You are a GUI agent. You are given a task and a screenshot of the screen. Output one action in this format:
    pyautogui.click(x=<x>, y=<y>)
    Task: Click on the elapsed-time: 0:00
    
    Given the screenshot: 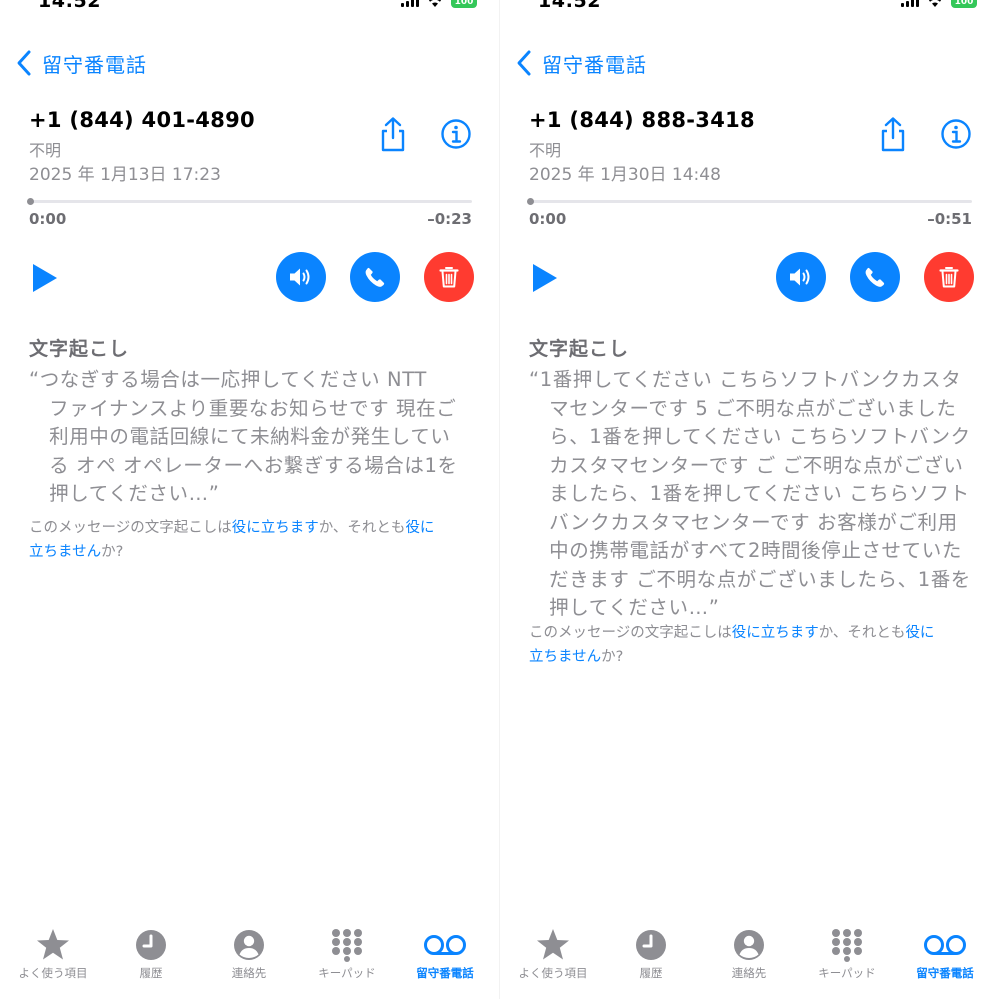 What is the action you would take?
    pyautogui.click(x=548, y=219)
    